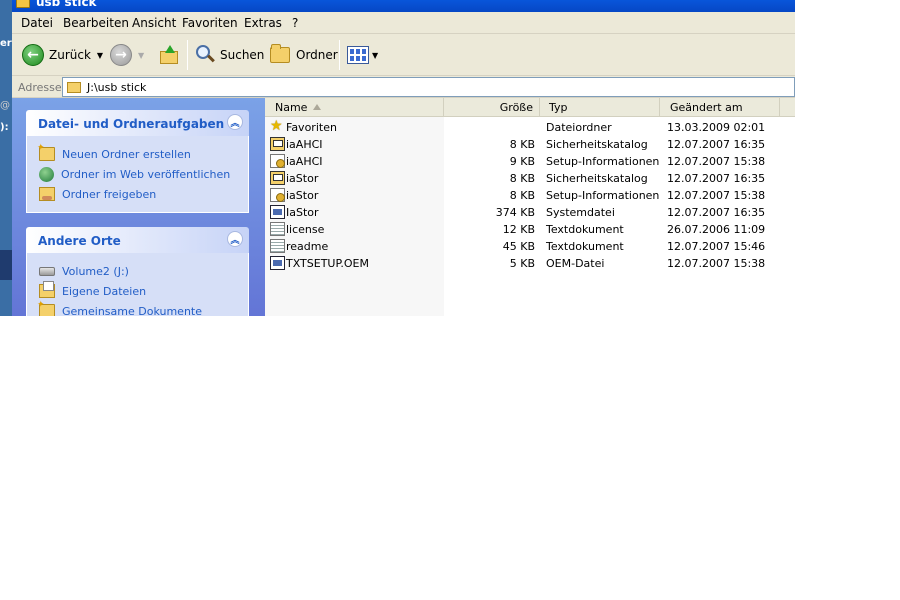  Describe the element at coordinates (46, 308) in the screenshot. I see `shared-folder-icon` at that location.